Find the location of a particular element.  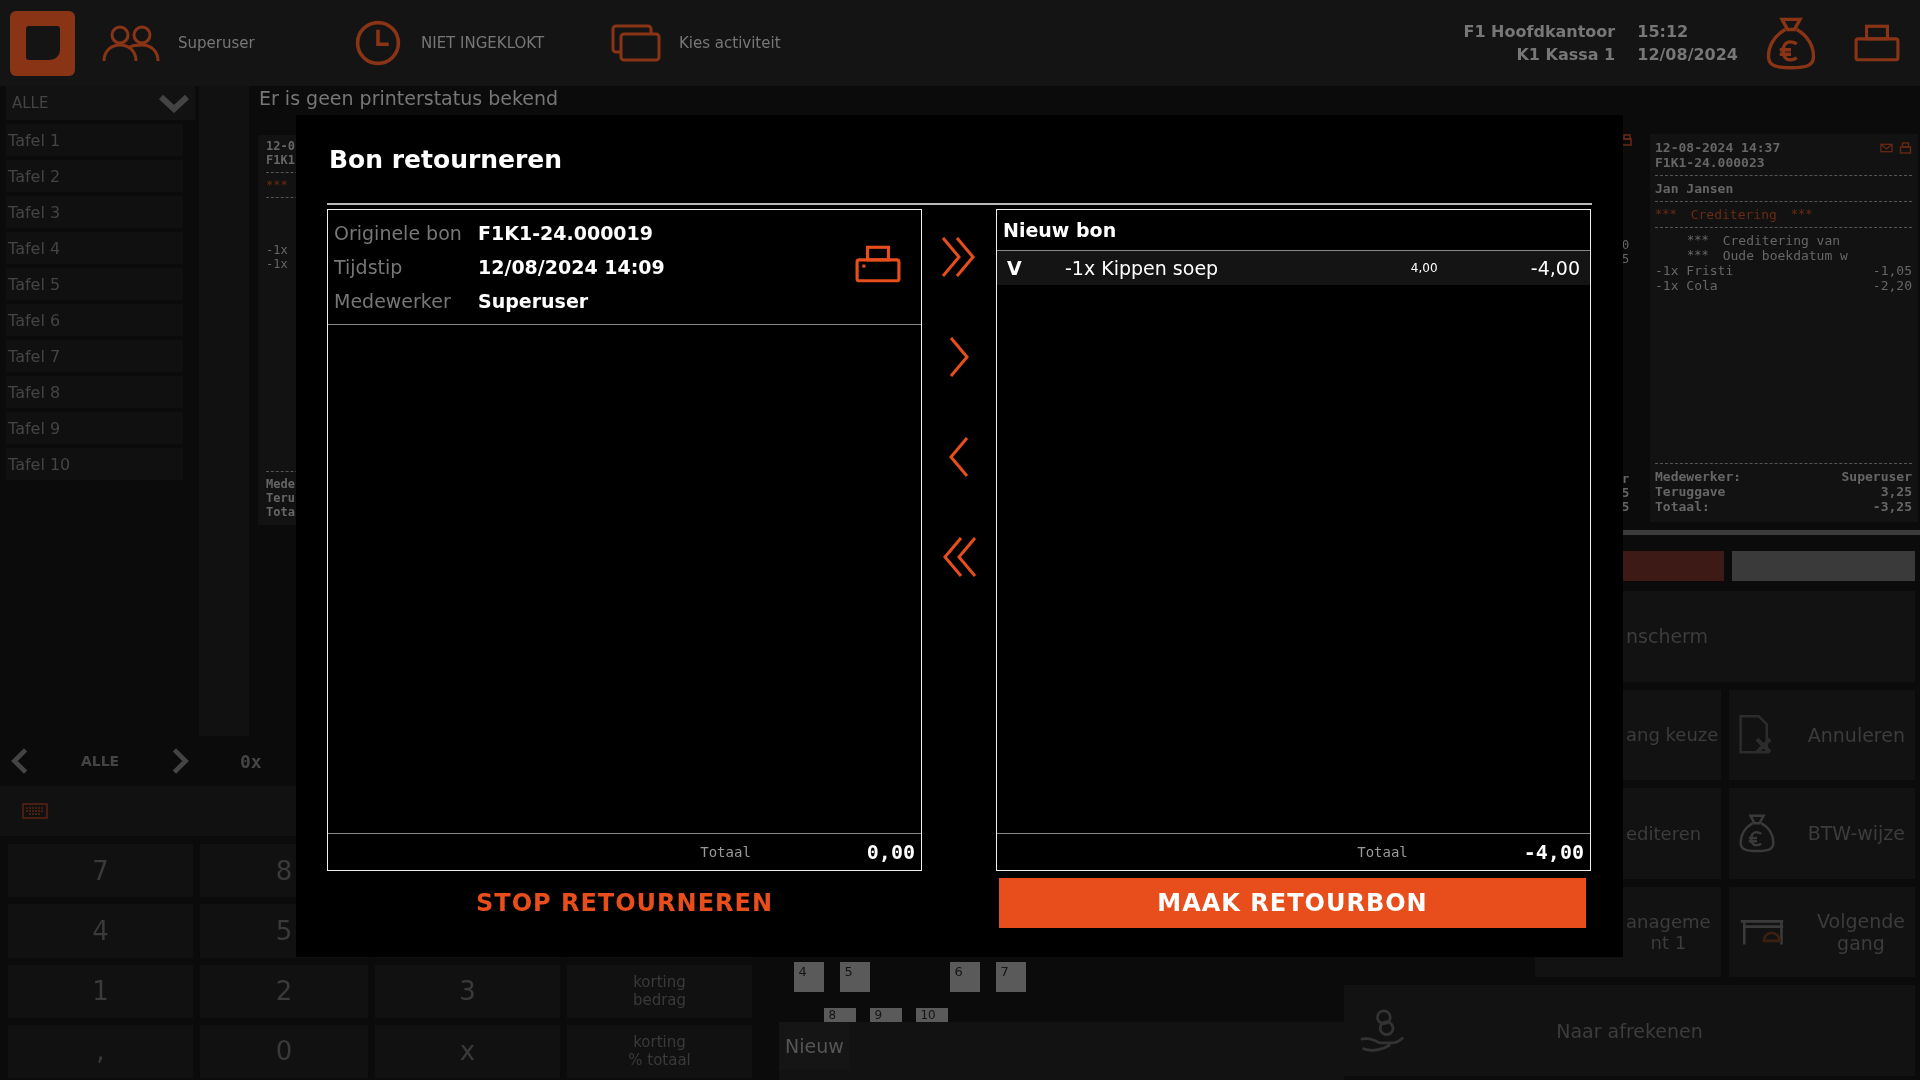

receipt-header-text: 12-0 is located at coordinates (281, 146).